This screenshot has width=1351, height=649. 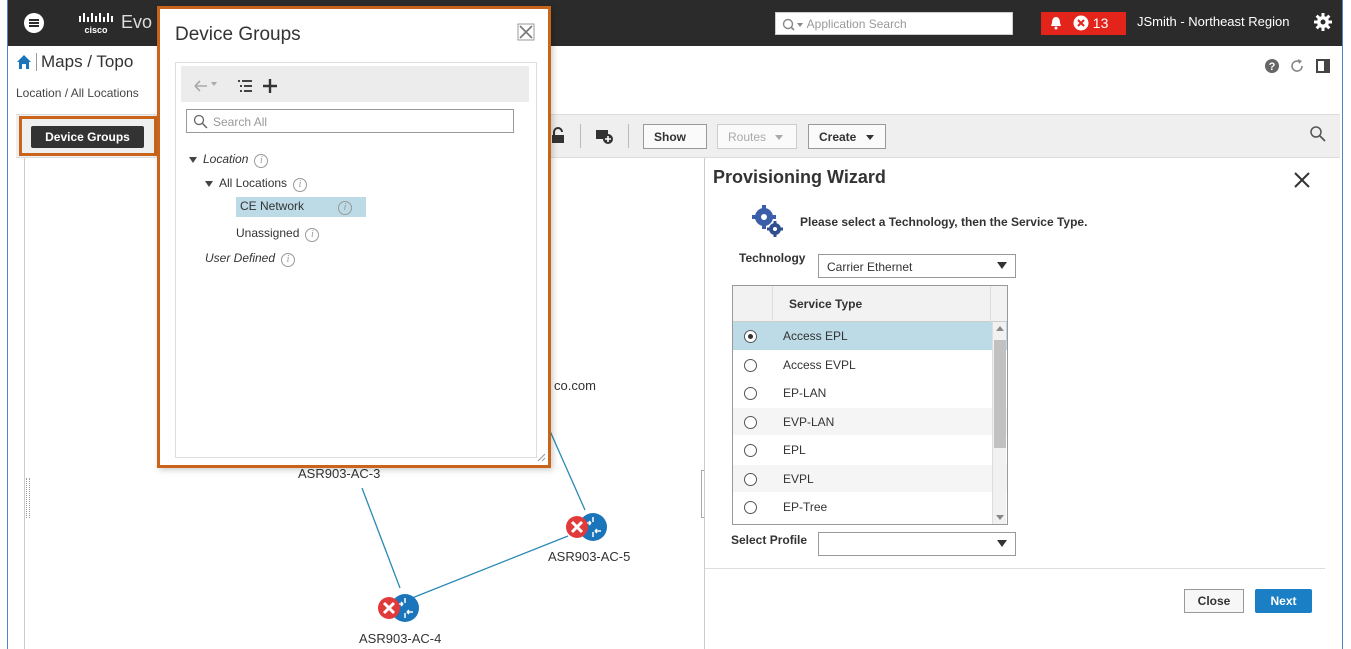 I want to click on table-row: Access EPL, so click(x=870, y=336).